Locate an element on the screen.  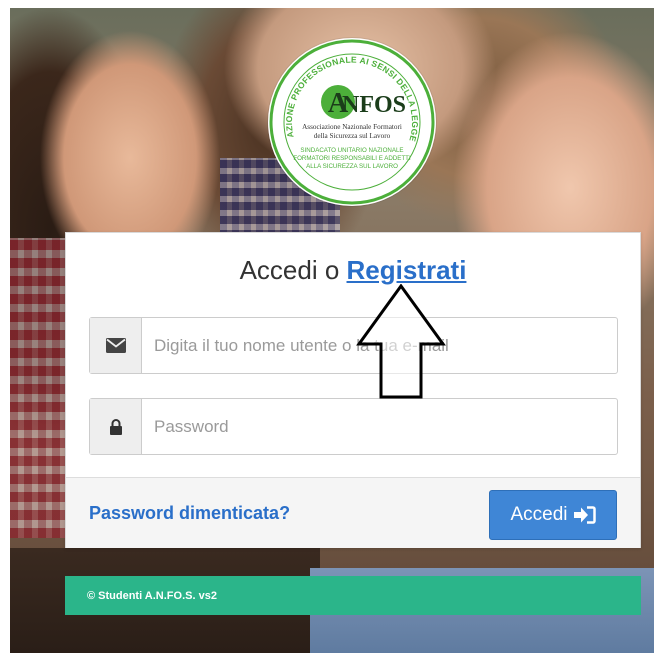
logo-acronym: NFOS is located at coordinates (374, 105).